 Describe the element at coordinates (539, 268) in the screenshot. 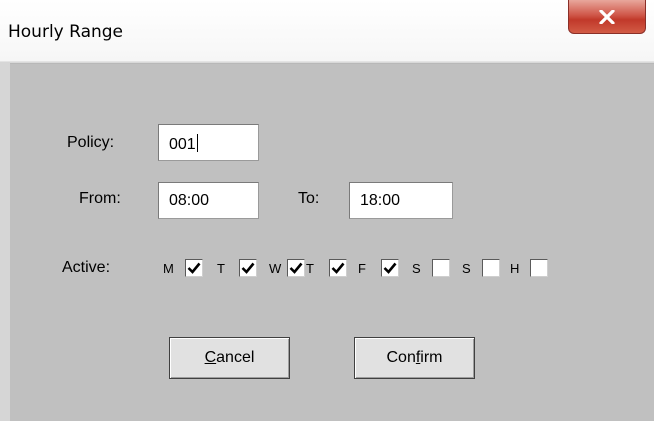

I see `day-checkbox-holiday` at that location.